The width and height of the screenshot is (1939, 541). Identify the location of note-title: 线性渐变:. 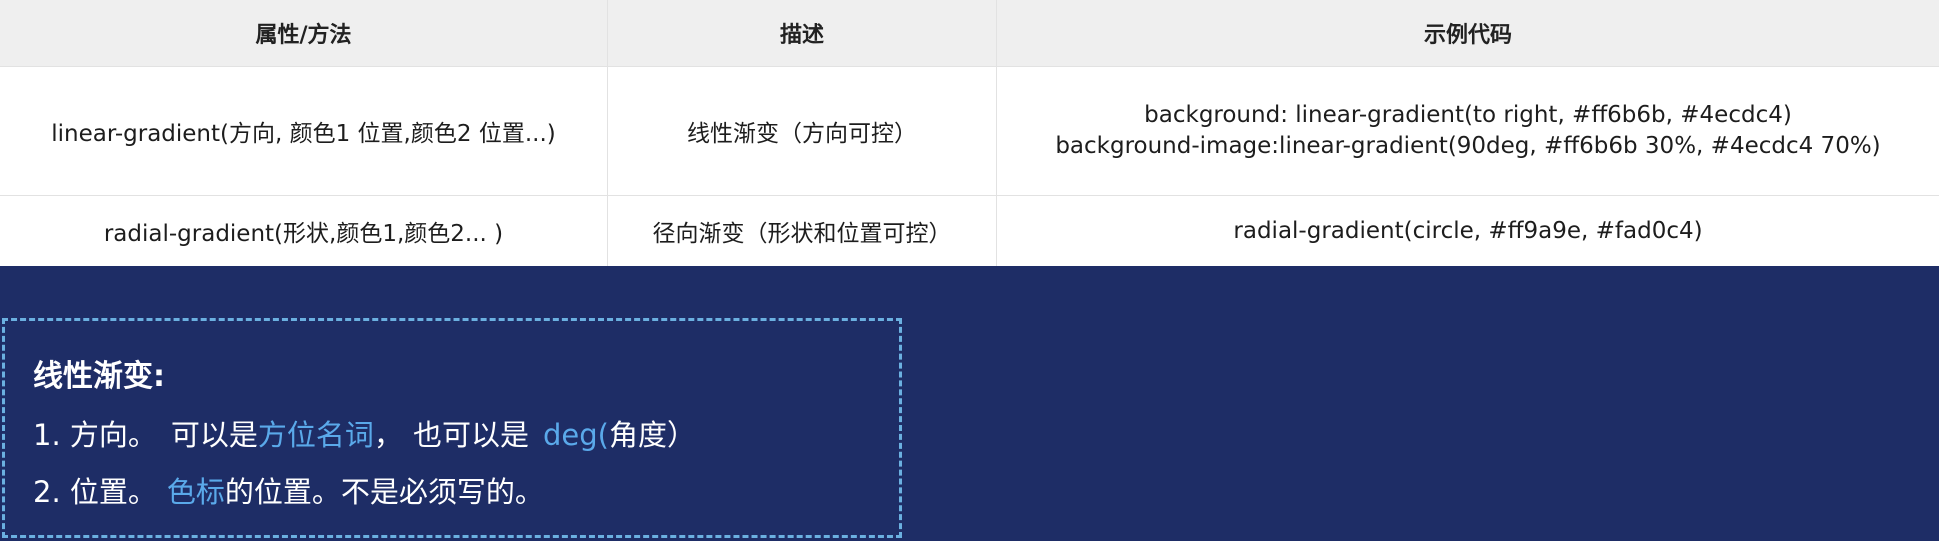
(99, 376).